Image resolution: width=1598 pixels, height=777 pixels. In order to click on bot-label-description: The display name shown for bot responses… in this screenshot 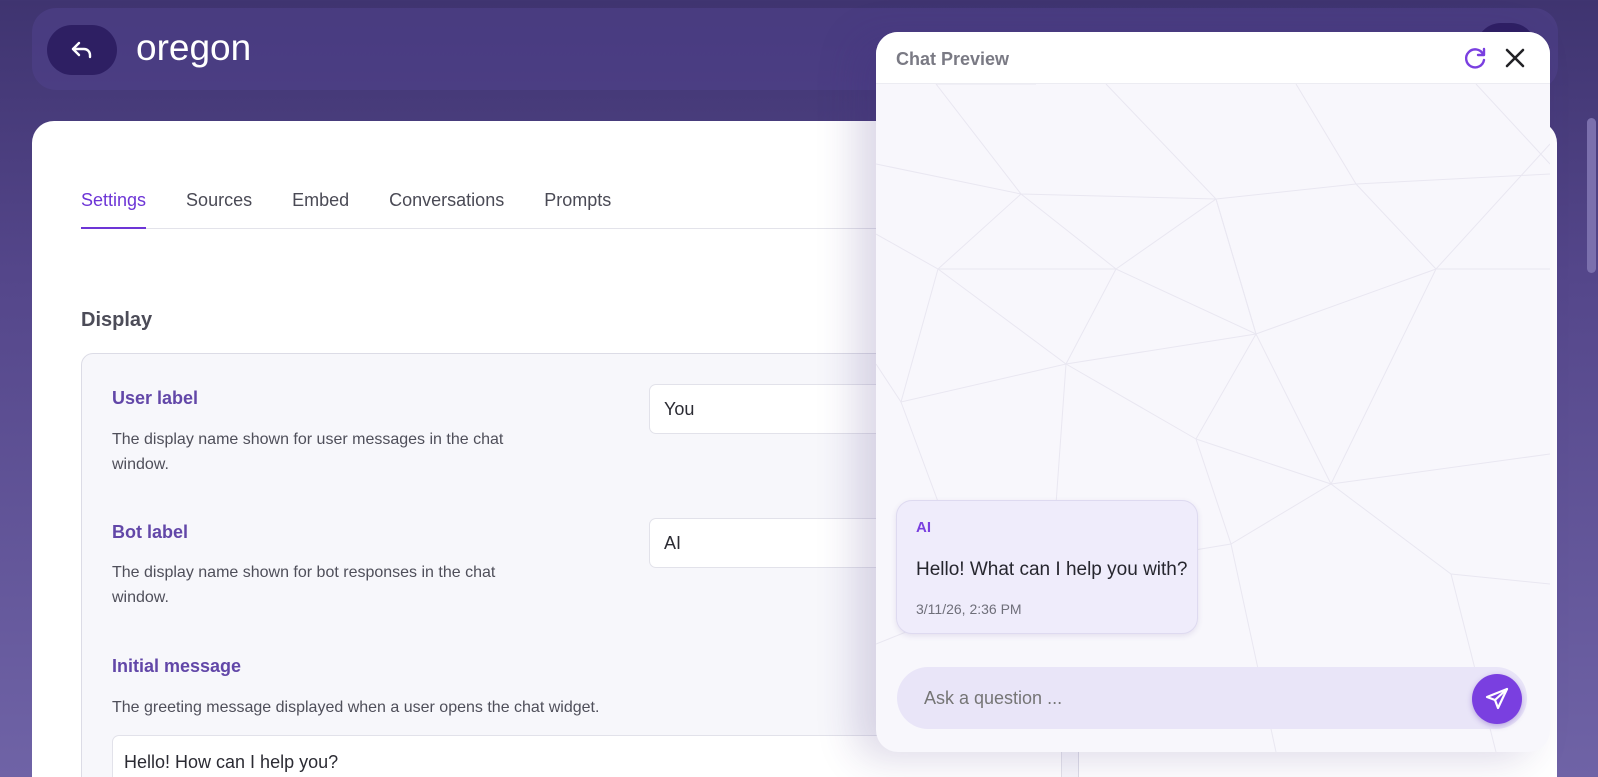, I will do `click(304, 585)`.